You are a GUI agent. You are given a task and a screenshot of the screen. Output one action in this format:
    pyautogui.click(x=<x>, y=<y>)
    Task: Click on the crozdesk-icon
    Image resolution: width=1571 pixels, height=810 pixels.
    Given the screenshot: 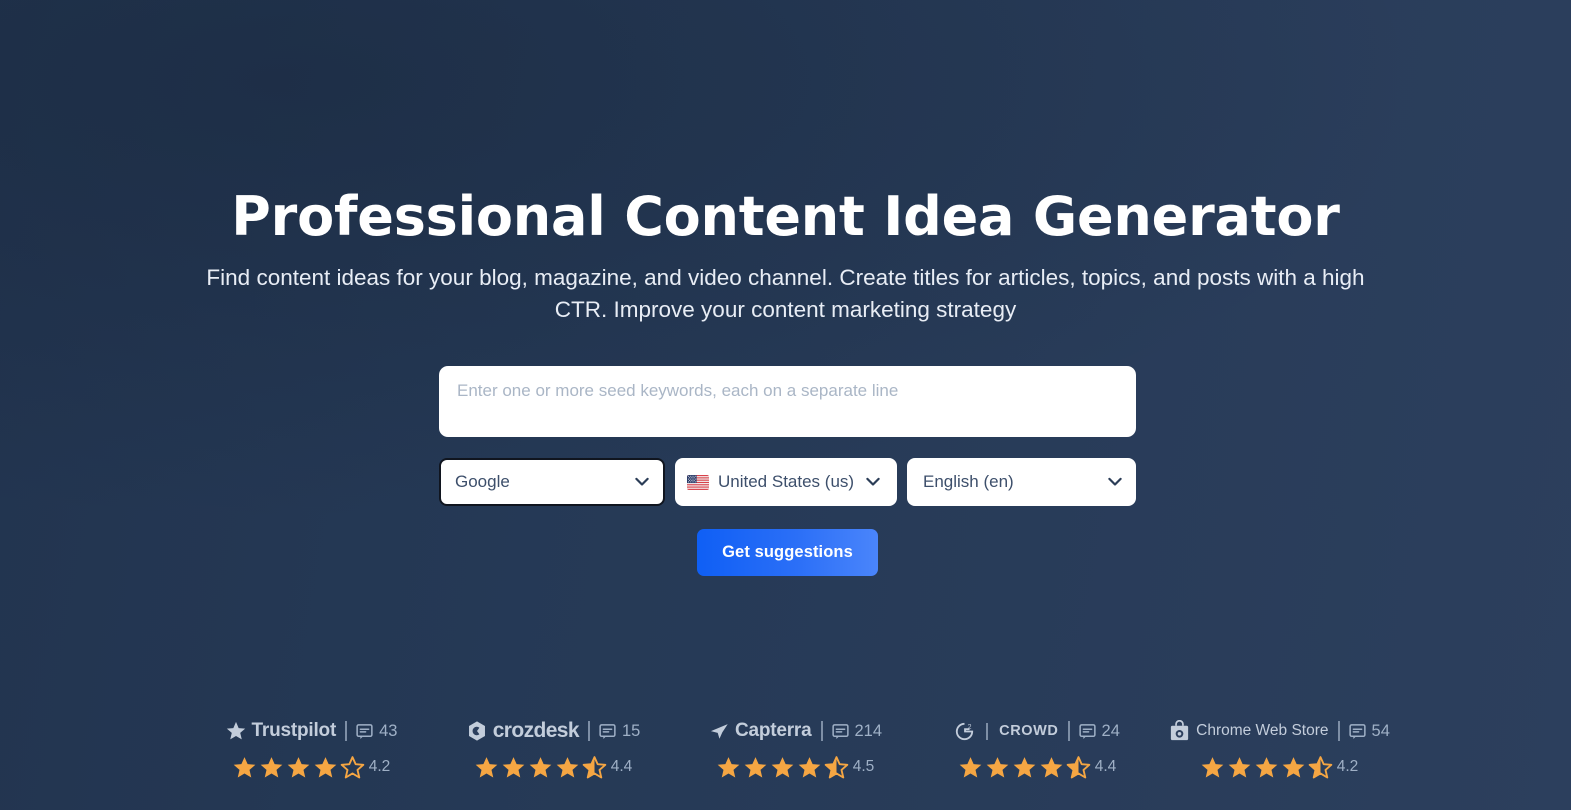 What is the action you would take?
    pyautogui.click(x=477, y=731)
    